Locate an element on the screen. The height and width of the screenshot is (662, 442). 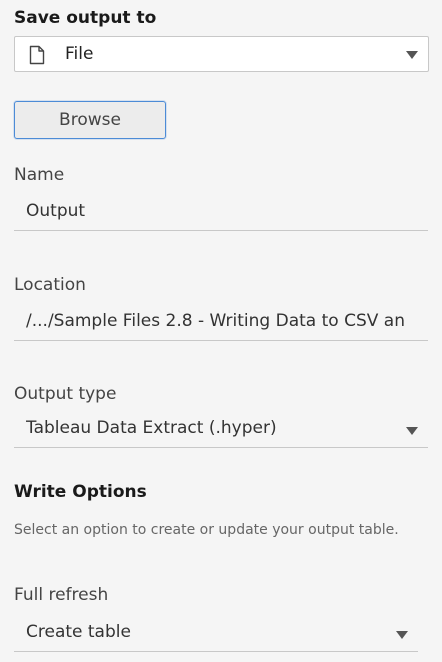
output-type-dropdown: Tableau Data Extract (.hyper) is located at coordinates (221, 430).